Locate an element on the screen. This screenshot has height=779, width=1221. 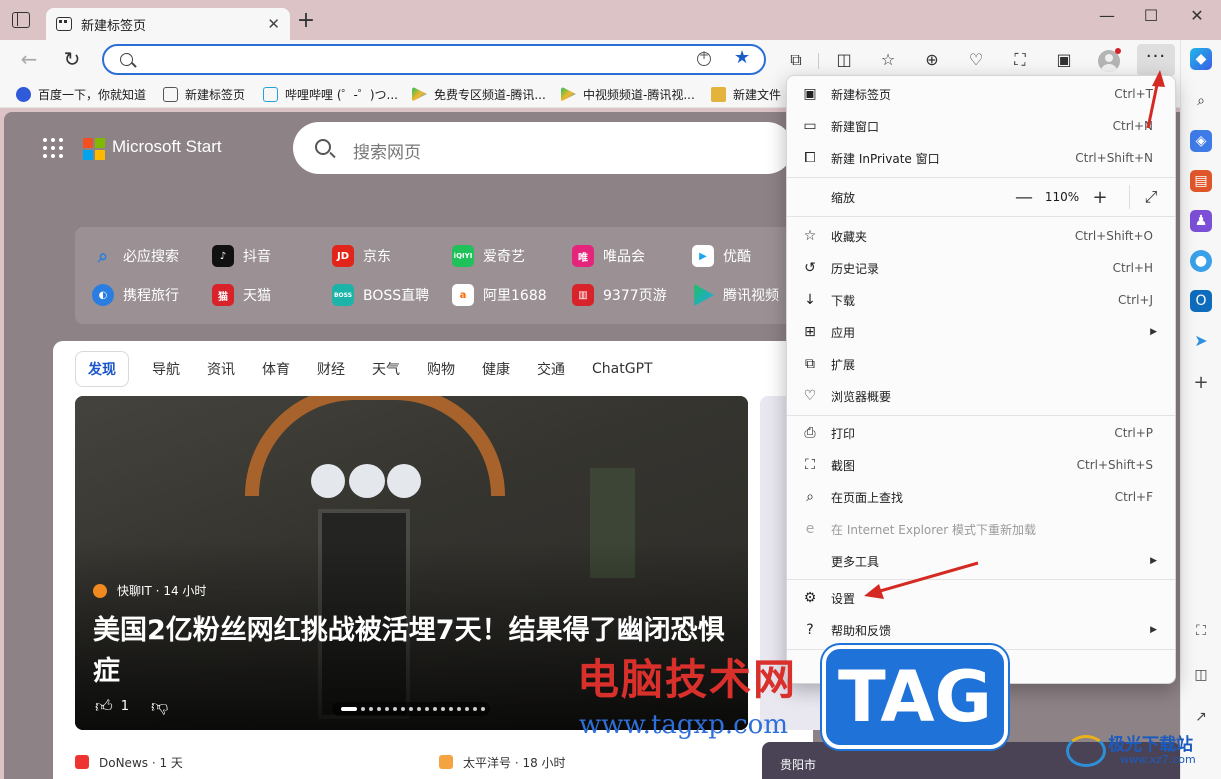
like-count: 1 is located at coordinates (125, 706).